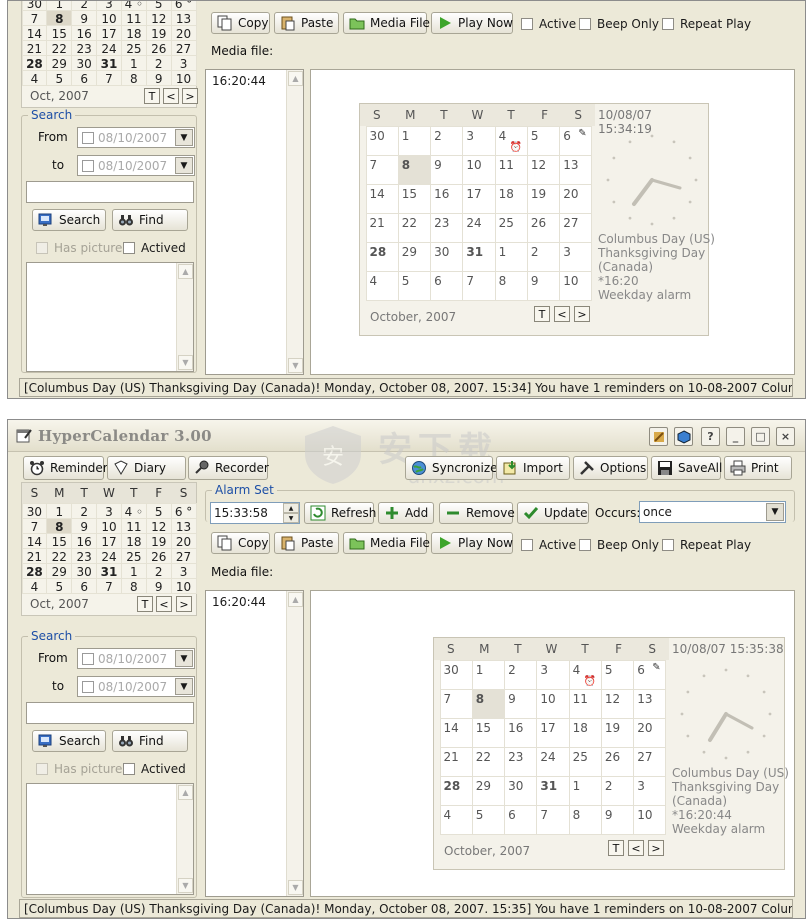 This screenshot has width=812, height=921. Describe the element at coordinates (183, 525) in the screenshot. I see `calendar-day: 13` at that location.